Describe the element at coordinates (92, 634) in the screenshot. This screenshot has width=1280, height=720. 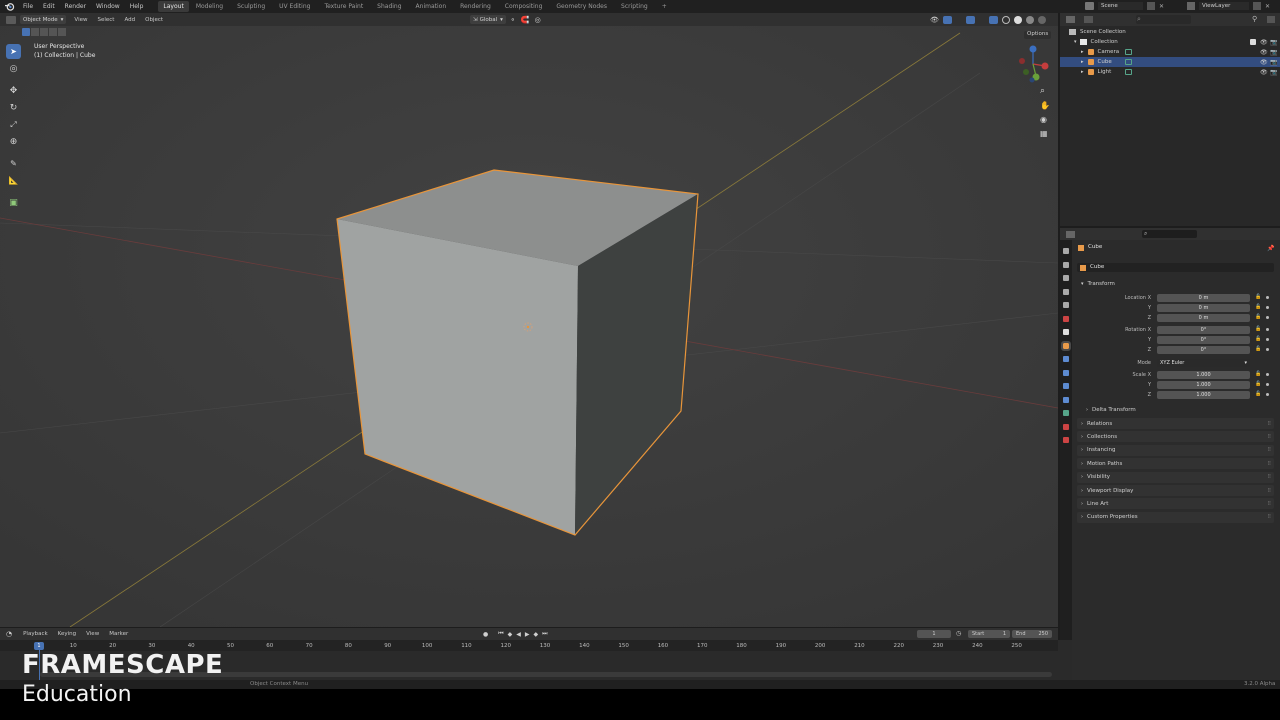
I see `timeline-menu-view: View` at that location.